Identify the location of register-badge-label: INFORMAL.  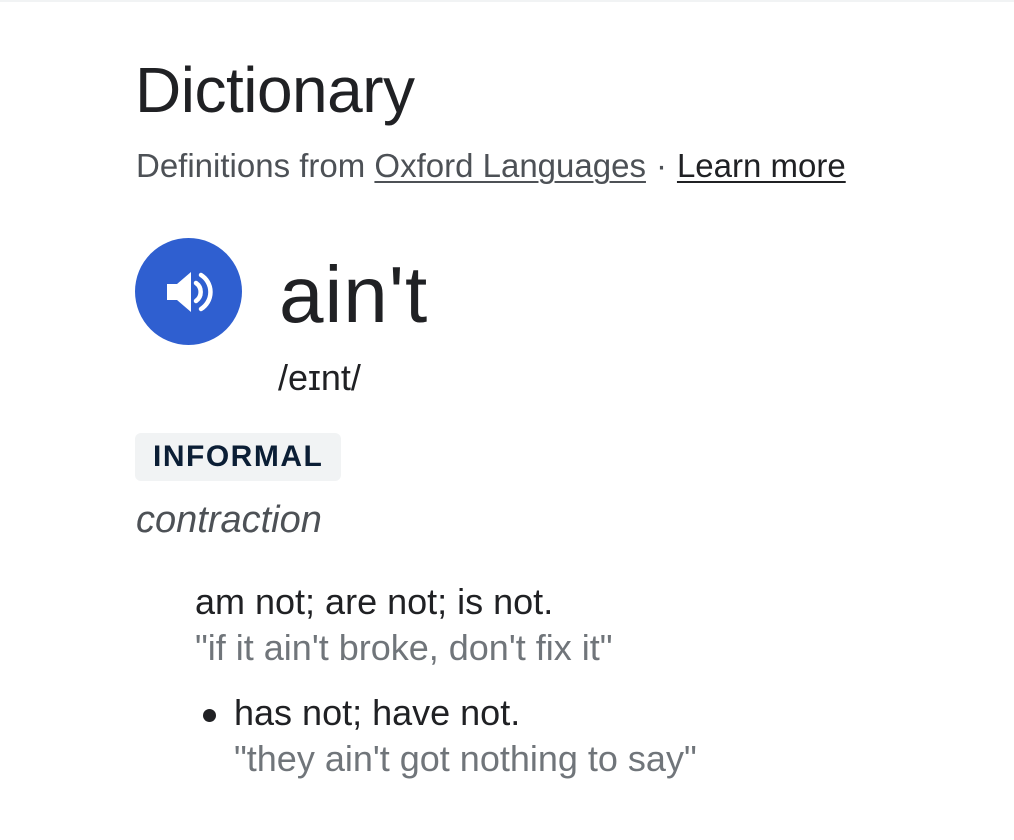
(238, 456).